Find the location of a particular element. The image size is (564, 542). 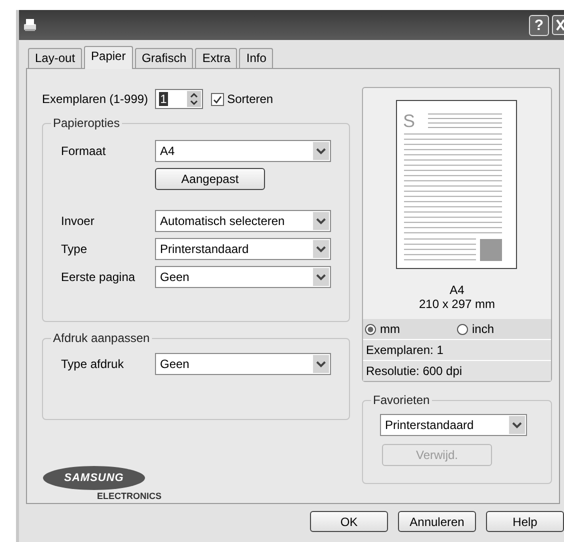

dropdown: Automatisch selecteren is located at coordinates (243, 221).